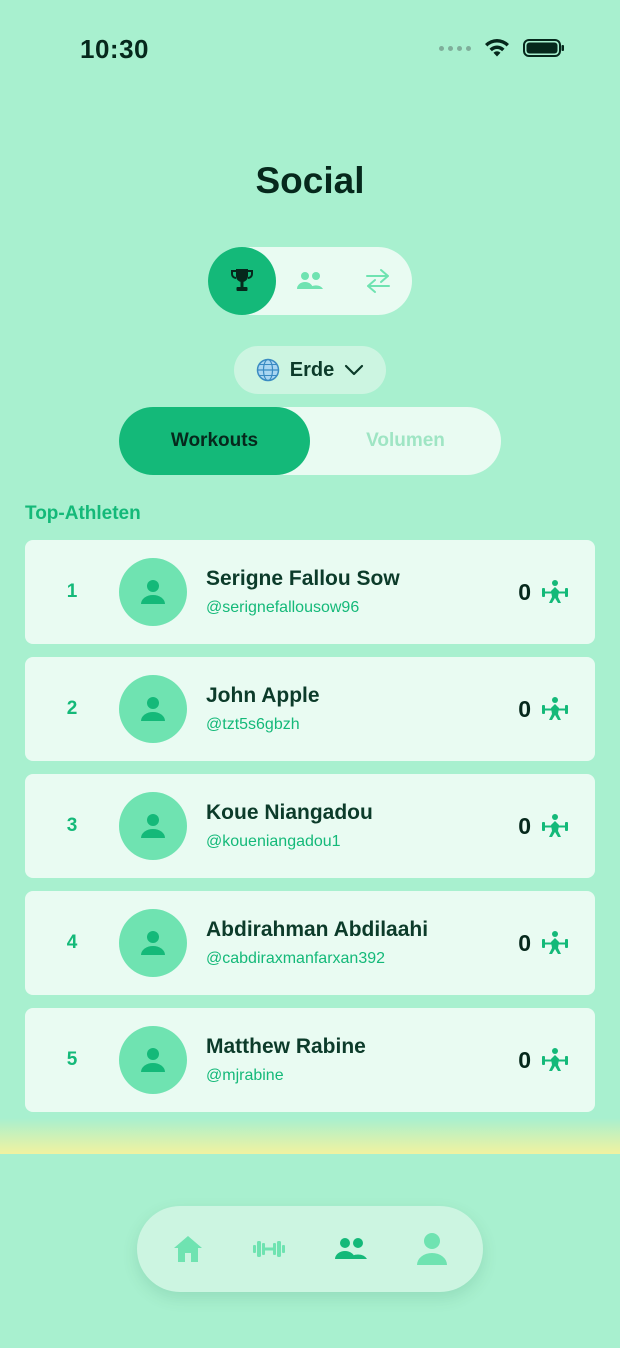  Describe the element at coordinates (273, 841) in the screenshot. I see `athlete-handle: @koueniangadou1` at that location.